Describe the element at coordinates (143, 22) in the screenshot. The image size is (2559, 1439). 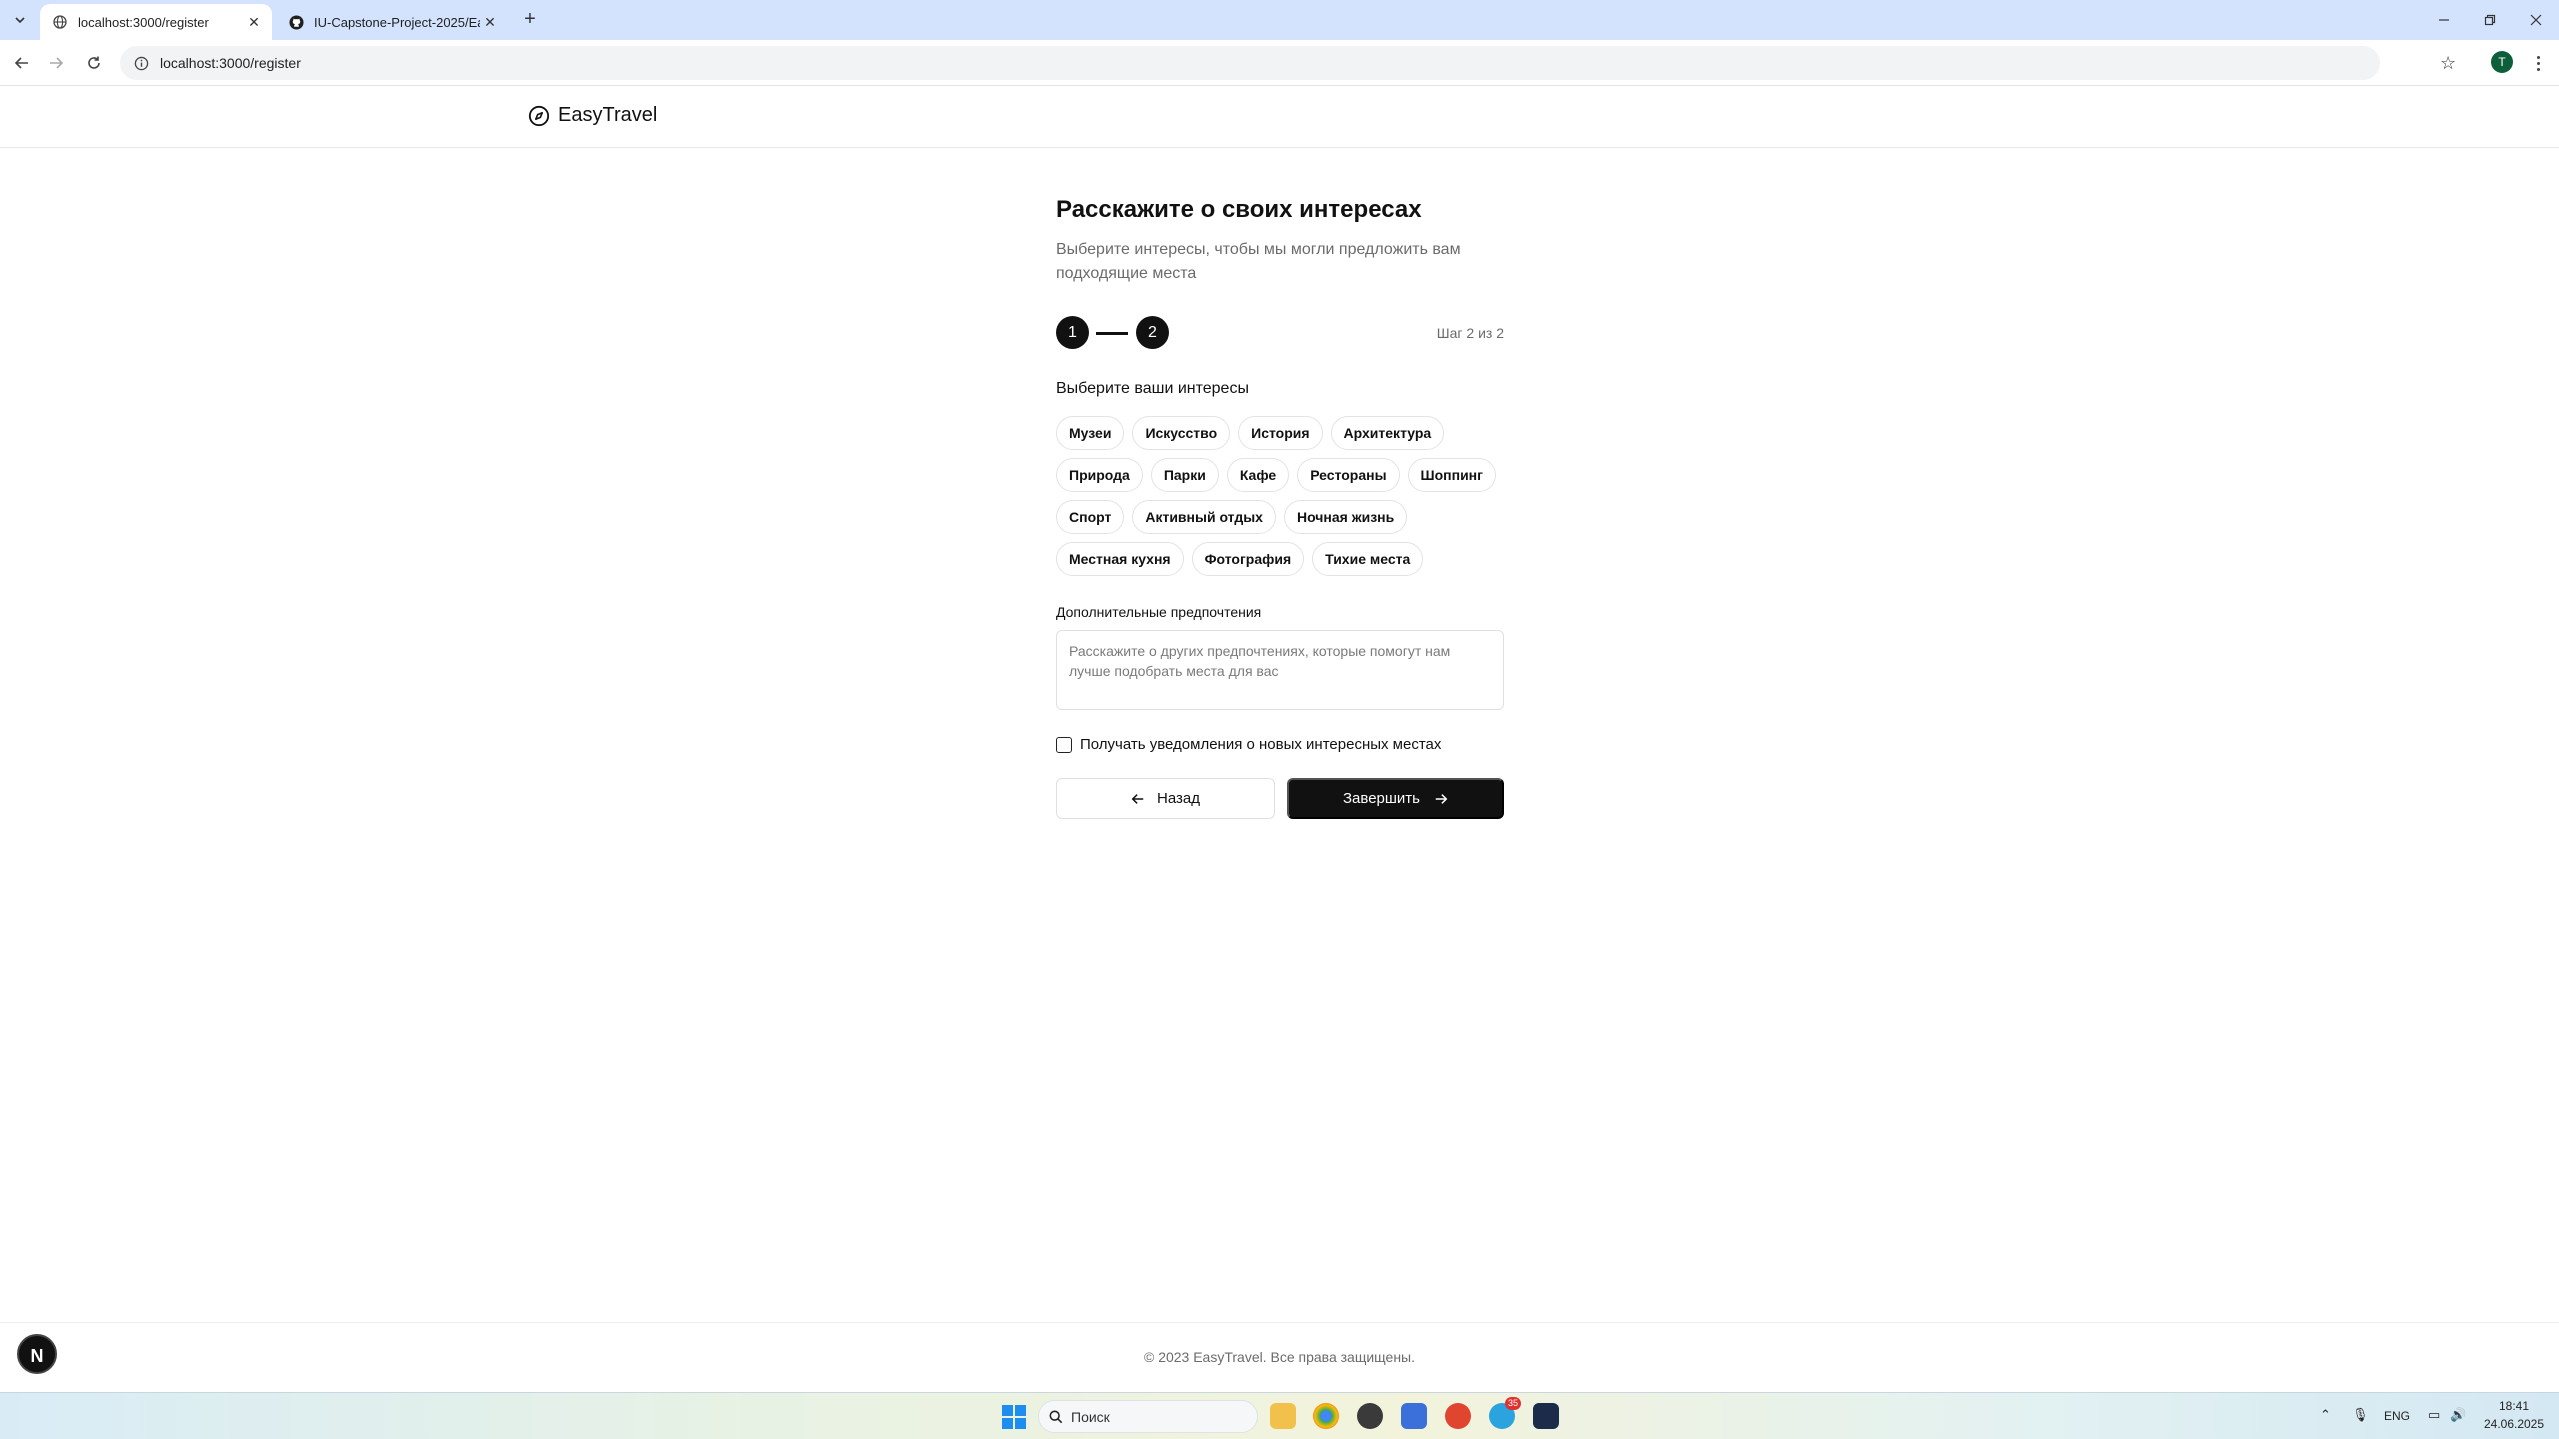
I see `tab-title: localhost:3000/register` at that location.